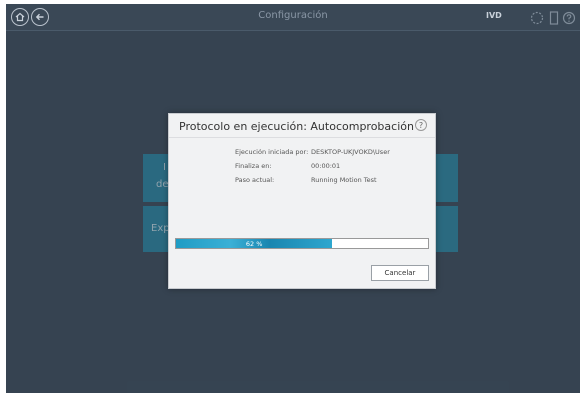 The width and height of the screenshot is (586, 393). I want to click on ivd-label: IVD, so click(494, 15).